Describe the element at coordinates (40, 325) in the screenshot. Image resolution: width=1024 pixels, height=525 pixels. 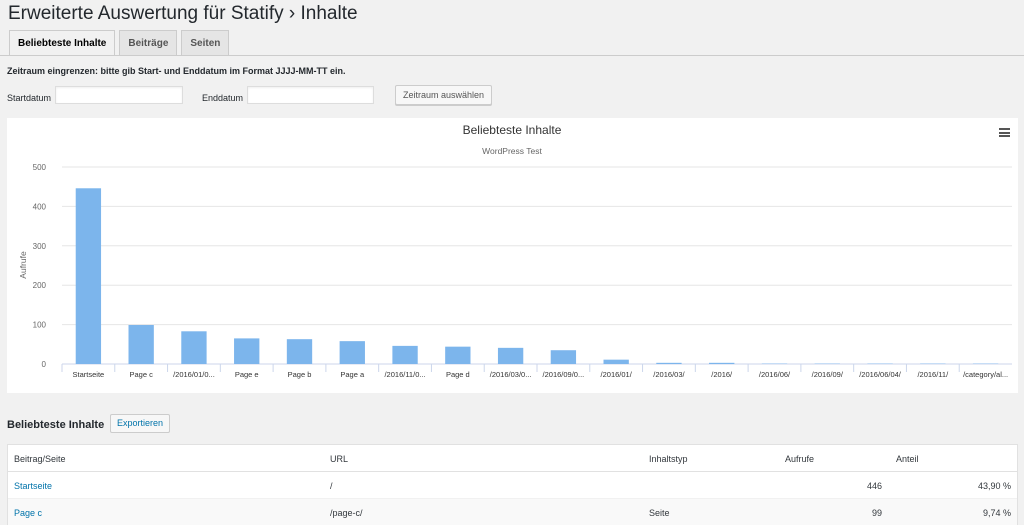
I see `y-tick-label: 100` at that location.